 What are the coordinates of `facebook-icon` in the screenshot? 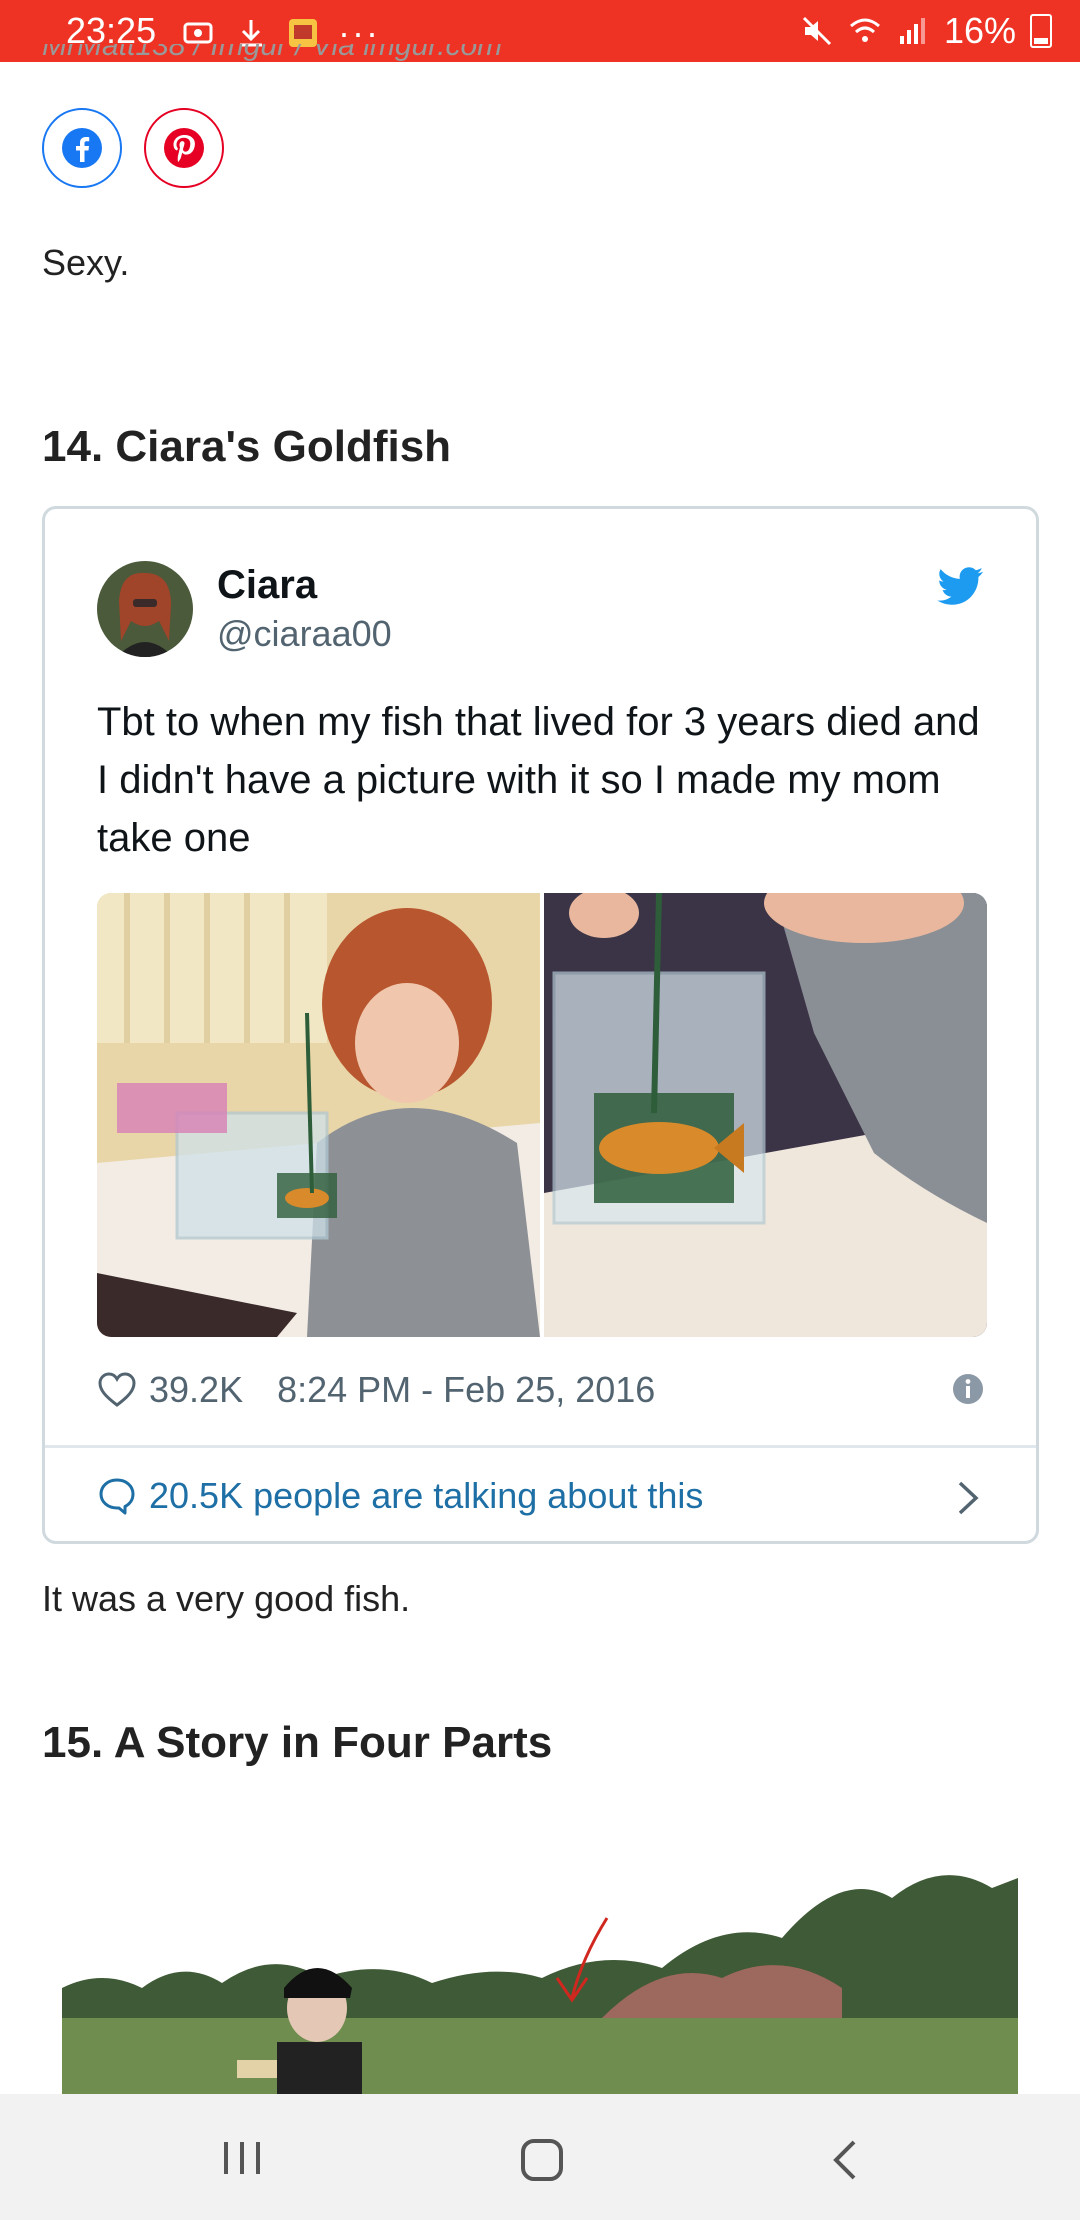 It's located at (82, 148).